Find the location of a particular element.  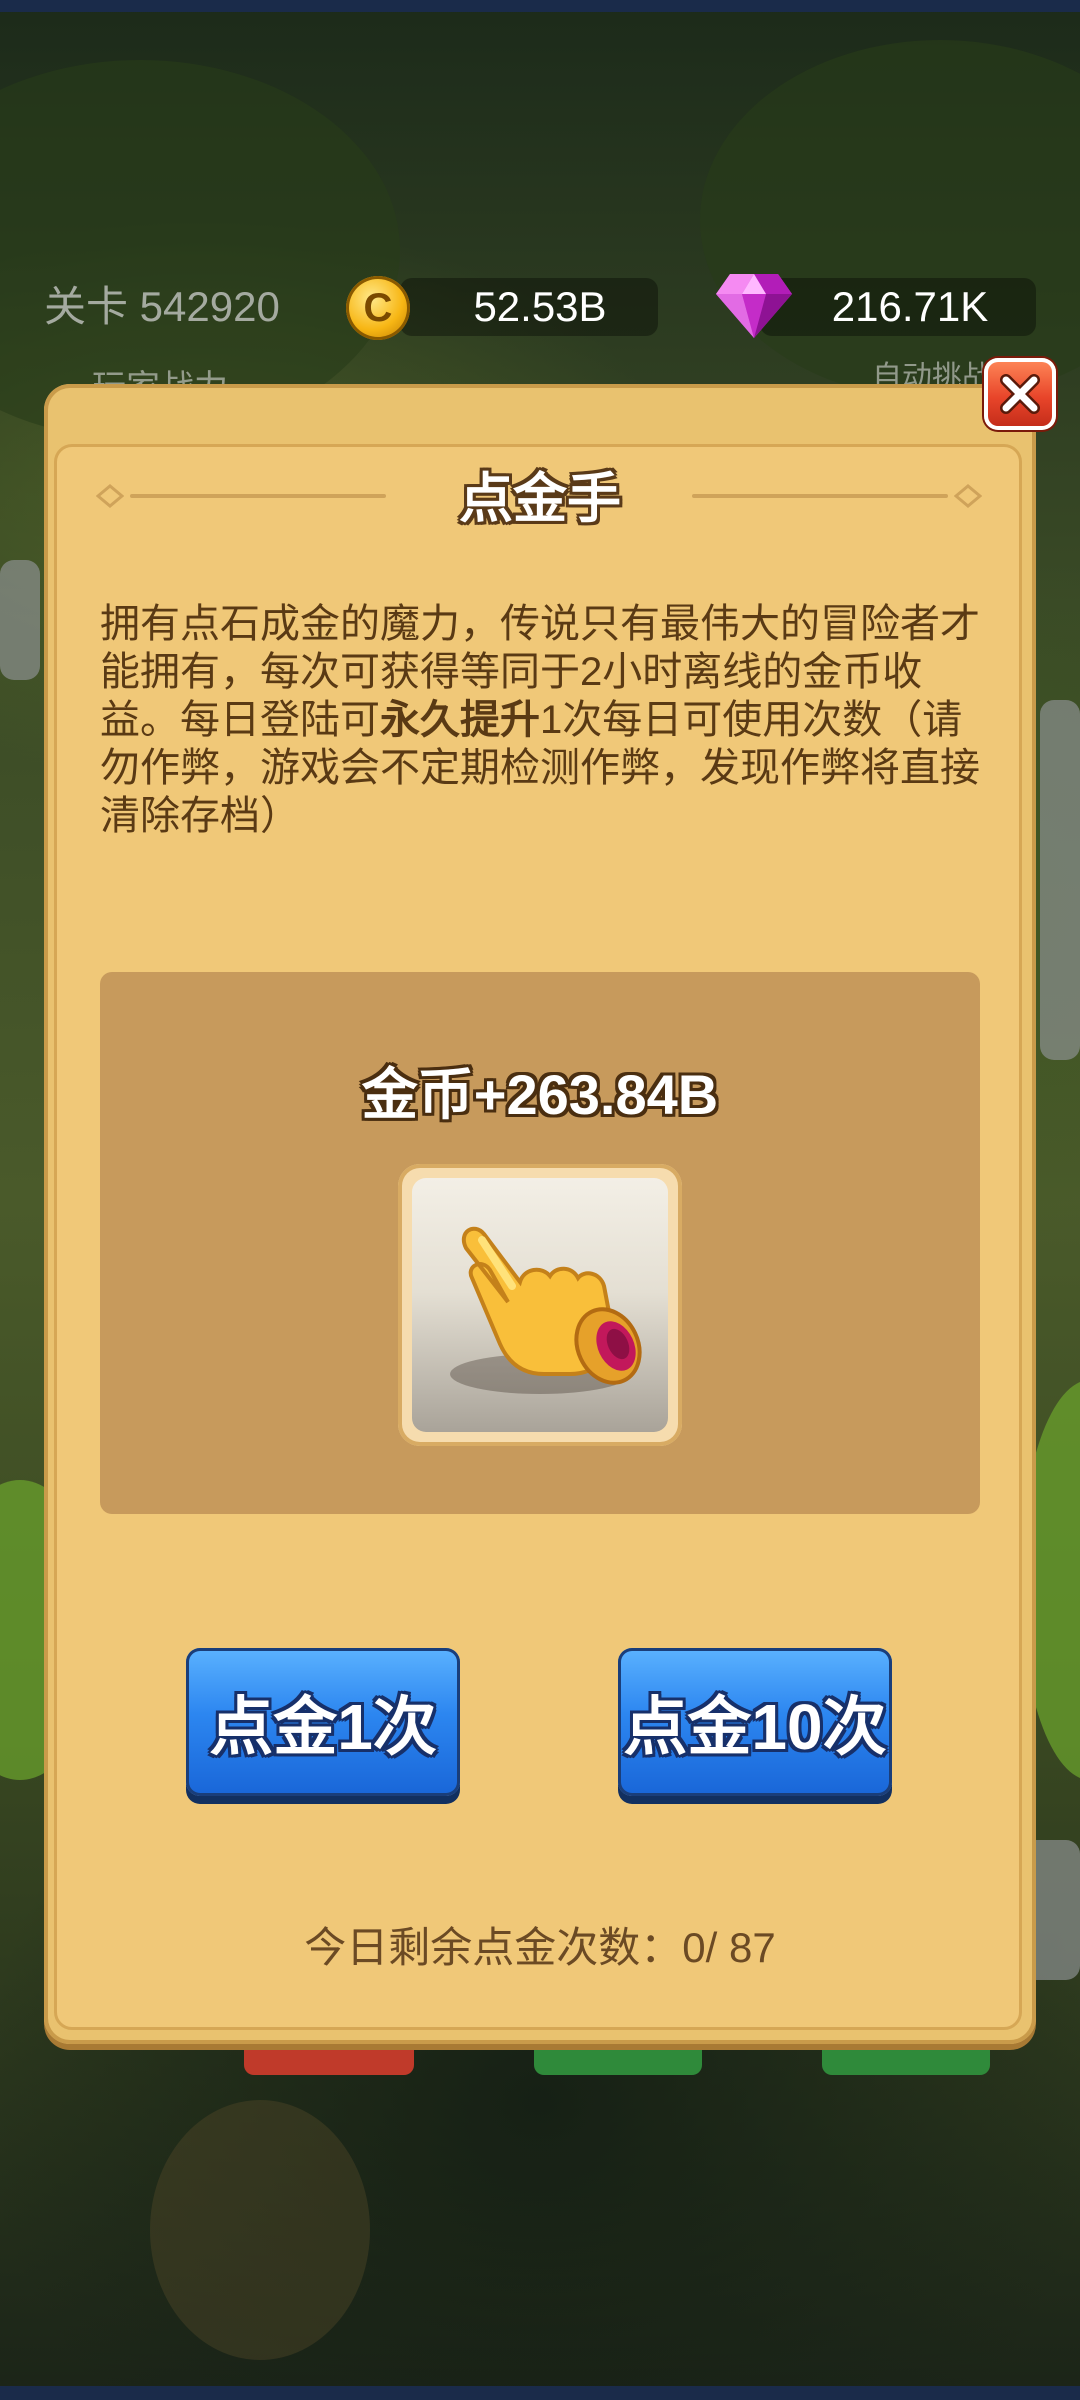

coin-icon: C is located at coordinates (378, 308).